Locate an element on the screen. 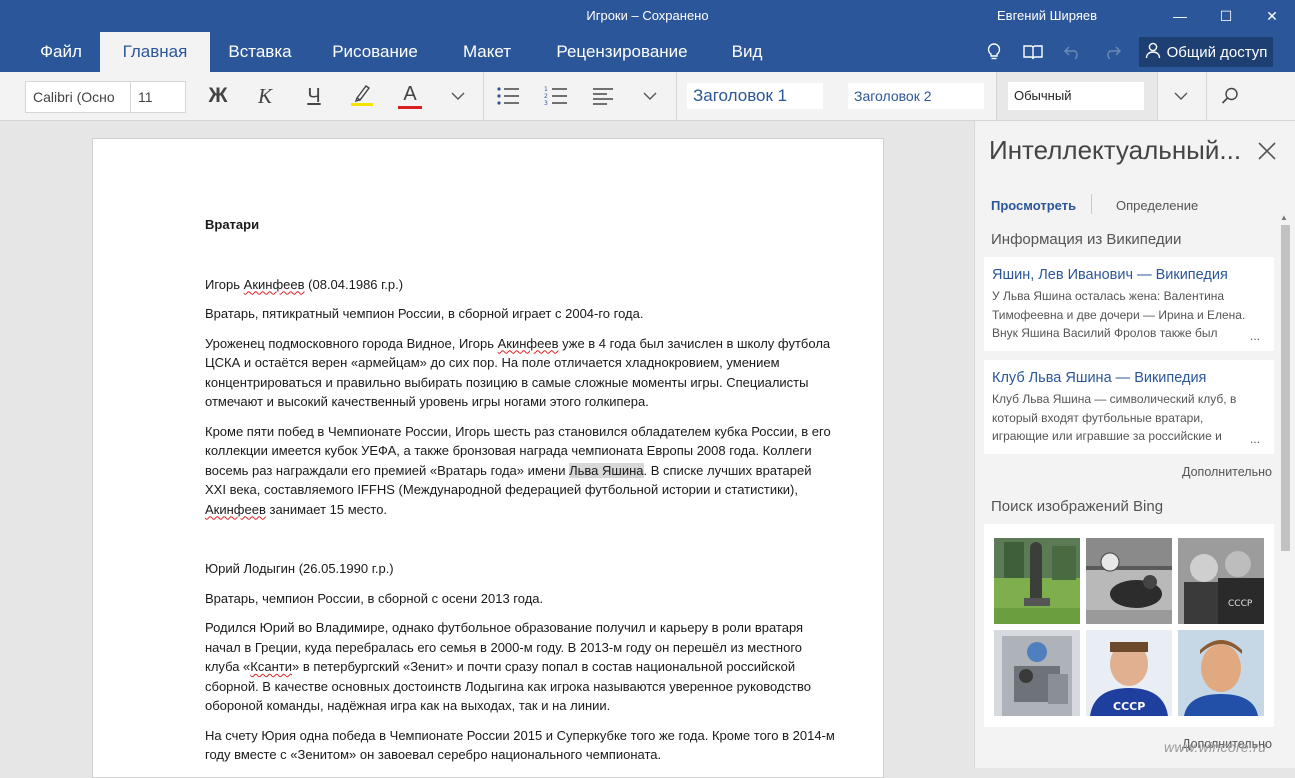 The image size is (1295, 778). font-name-box: Calibri (Осно is located at coordinates (78, 97).